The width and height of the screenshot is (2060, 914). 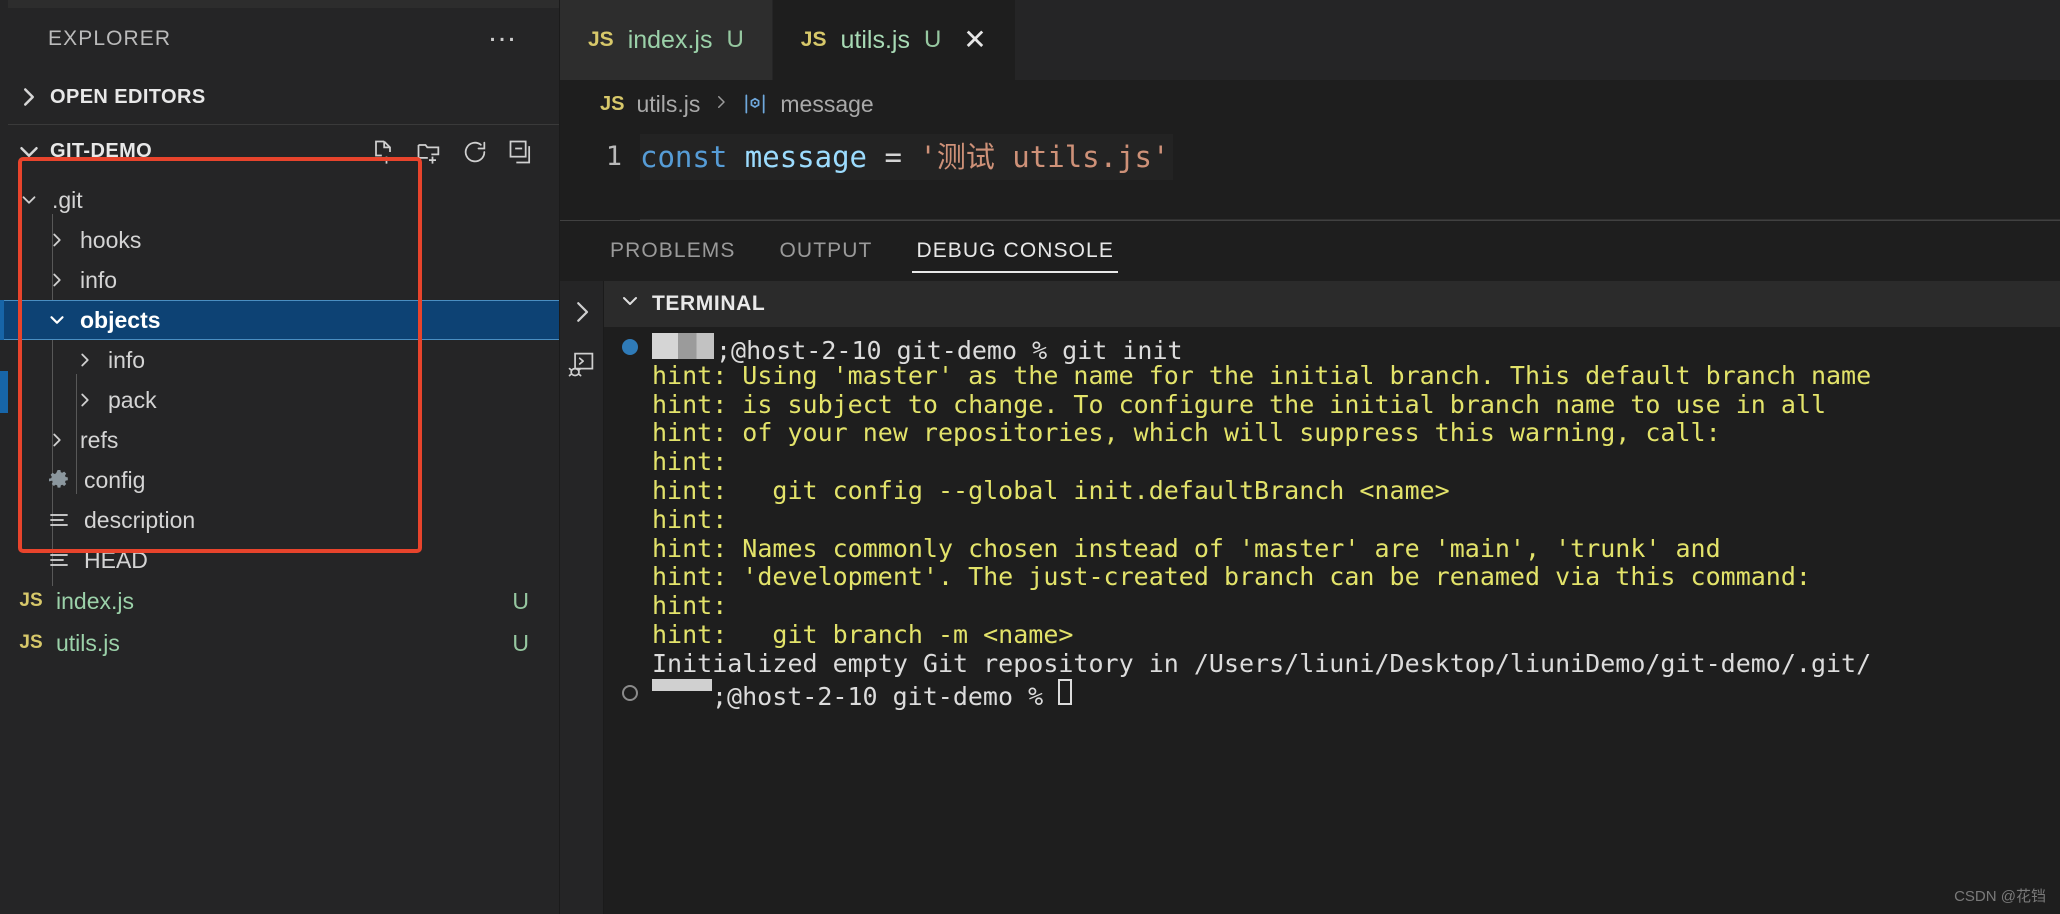 I want to click on tree-row-label: HEAD, so click(x=116, y=559).